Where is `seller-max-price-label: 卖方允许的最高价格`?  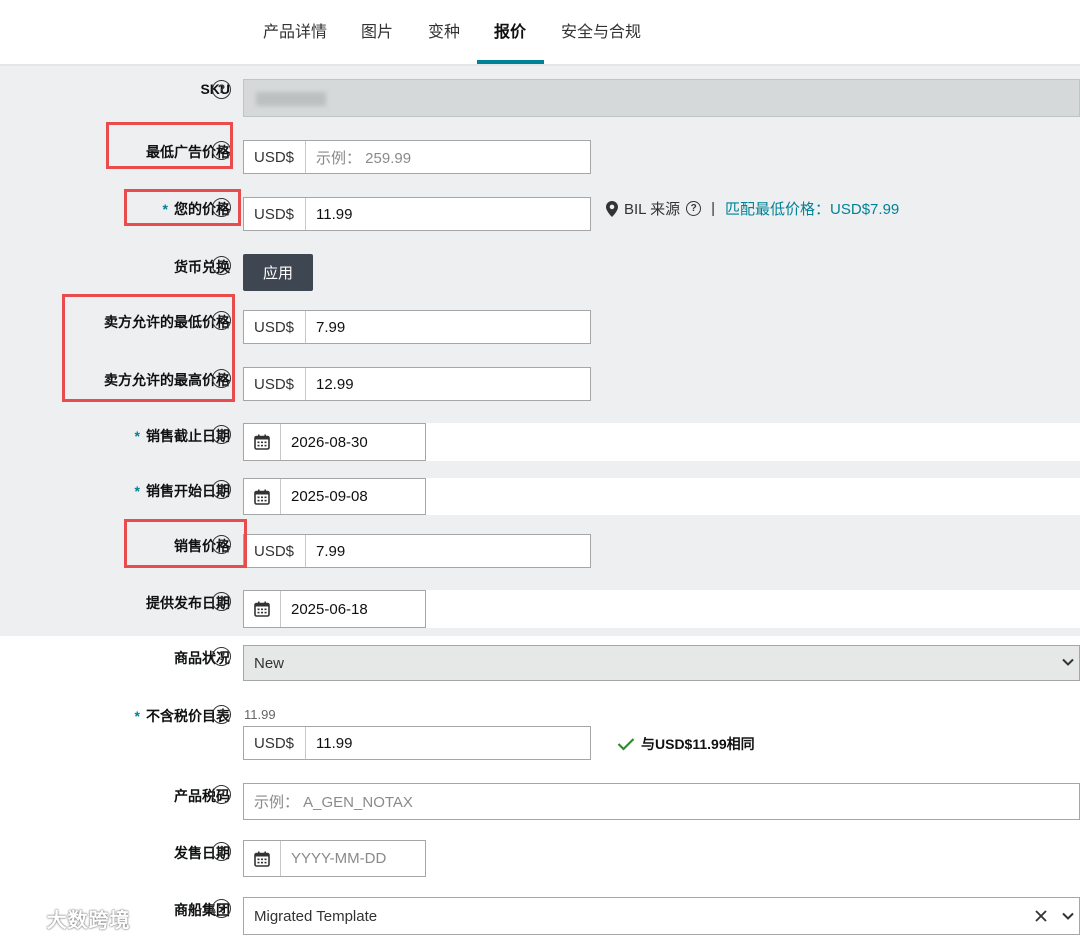
seller-max-price-label: 卖方允许的最高价格 is located at coordinates (167, 380).